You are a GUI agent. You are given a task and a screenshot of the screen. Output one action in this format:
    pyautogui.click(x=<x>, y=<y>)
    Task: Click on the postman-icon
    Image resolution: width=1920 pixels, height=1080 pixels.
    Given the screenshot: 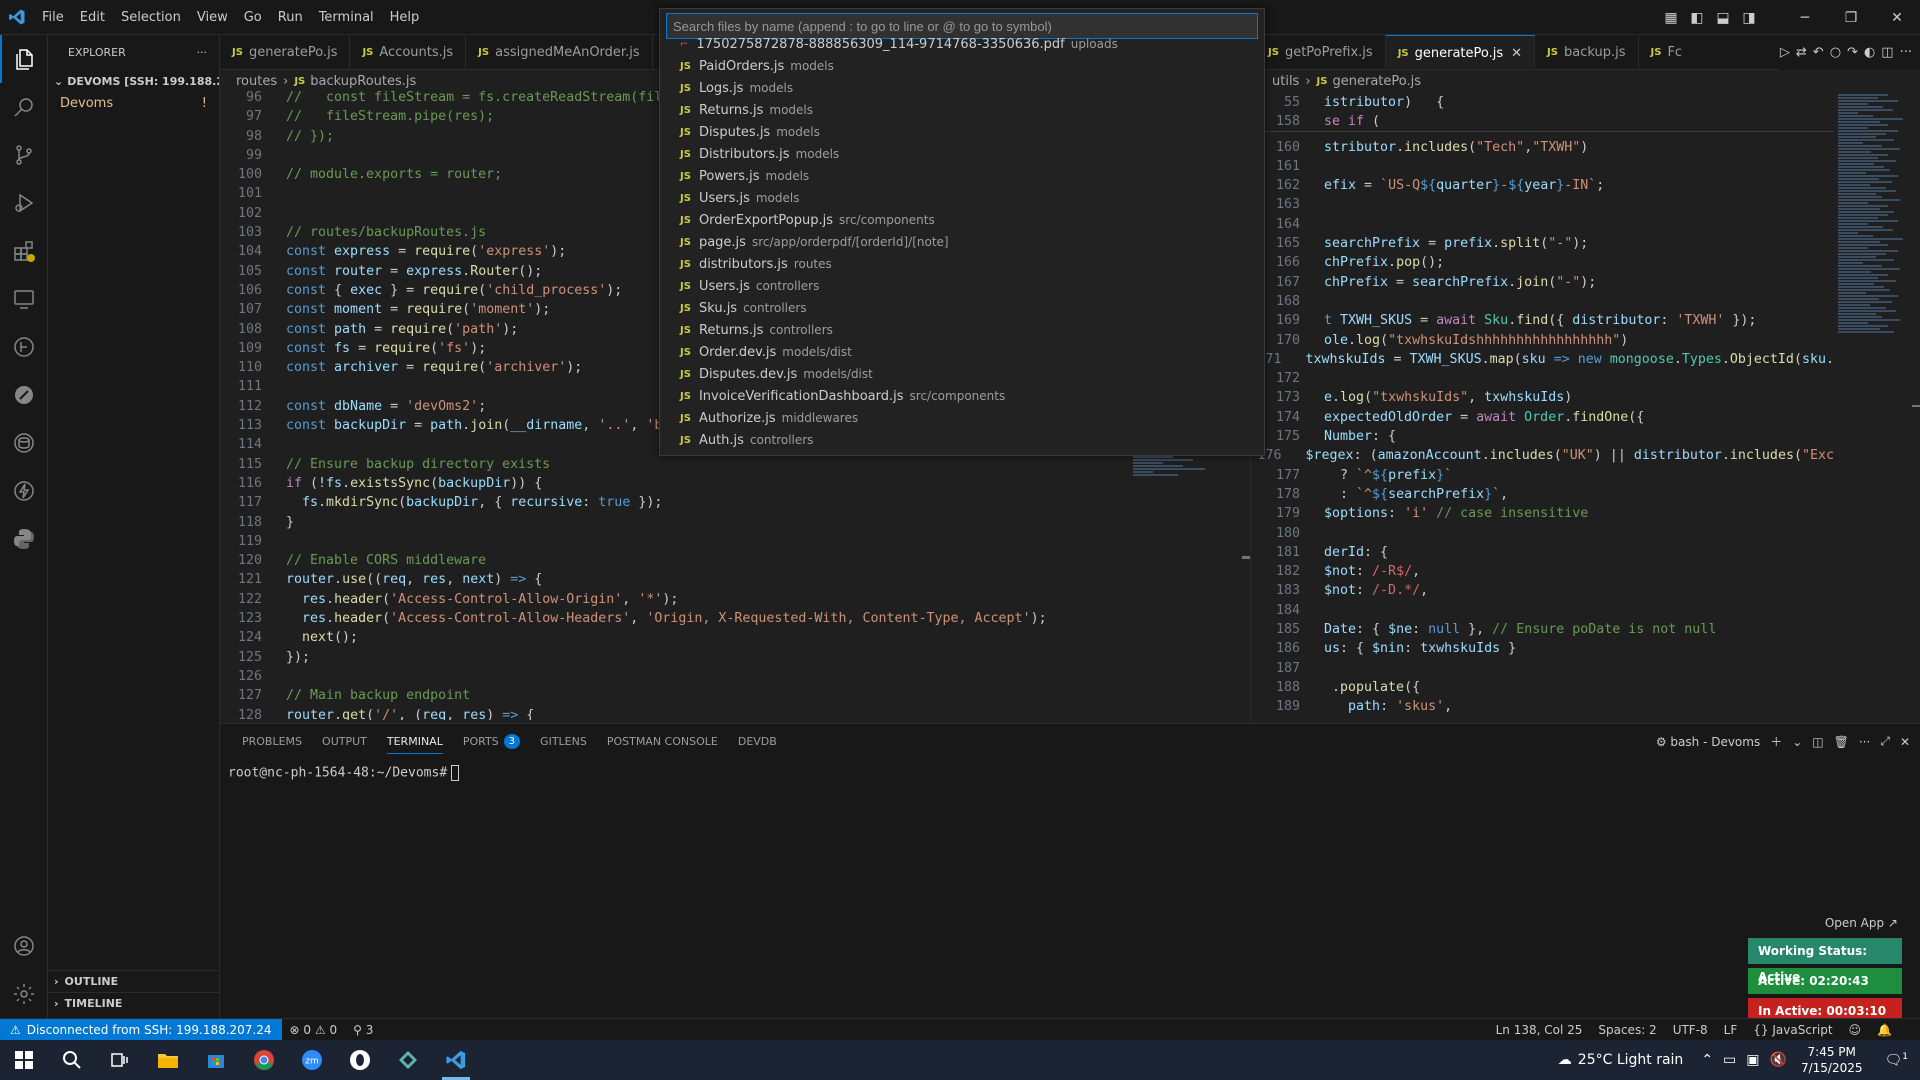 What is the action you would take?
    pyautogui.click(x=24, y=395)
    